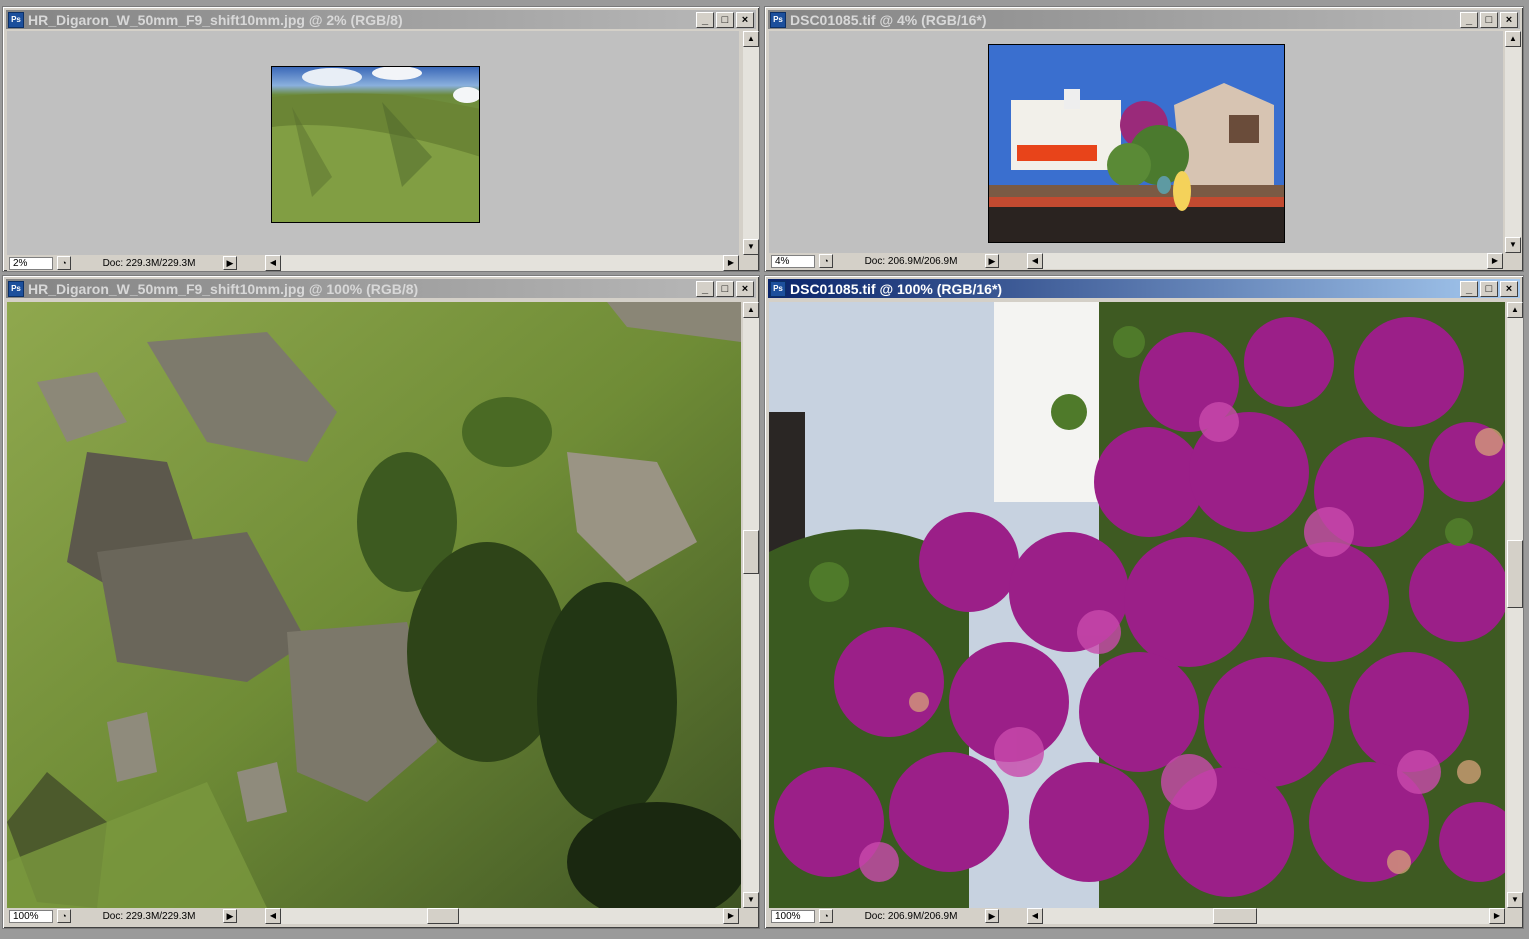  What do you see at coordinates (1144, 288) in the screenshot?
I see `window-titlebar: Ps DSC01085.tif @ 100% (RGB/16*) _ □ ×` at bounding box center [1144, 288].